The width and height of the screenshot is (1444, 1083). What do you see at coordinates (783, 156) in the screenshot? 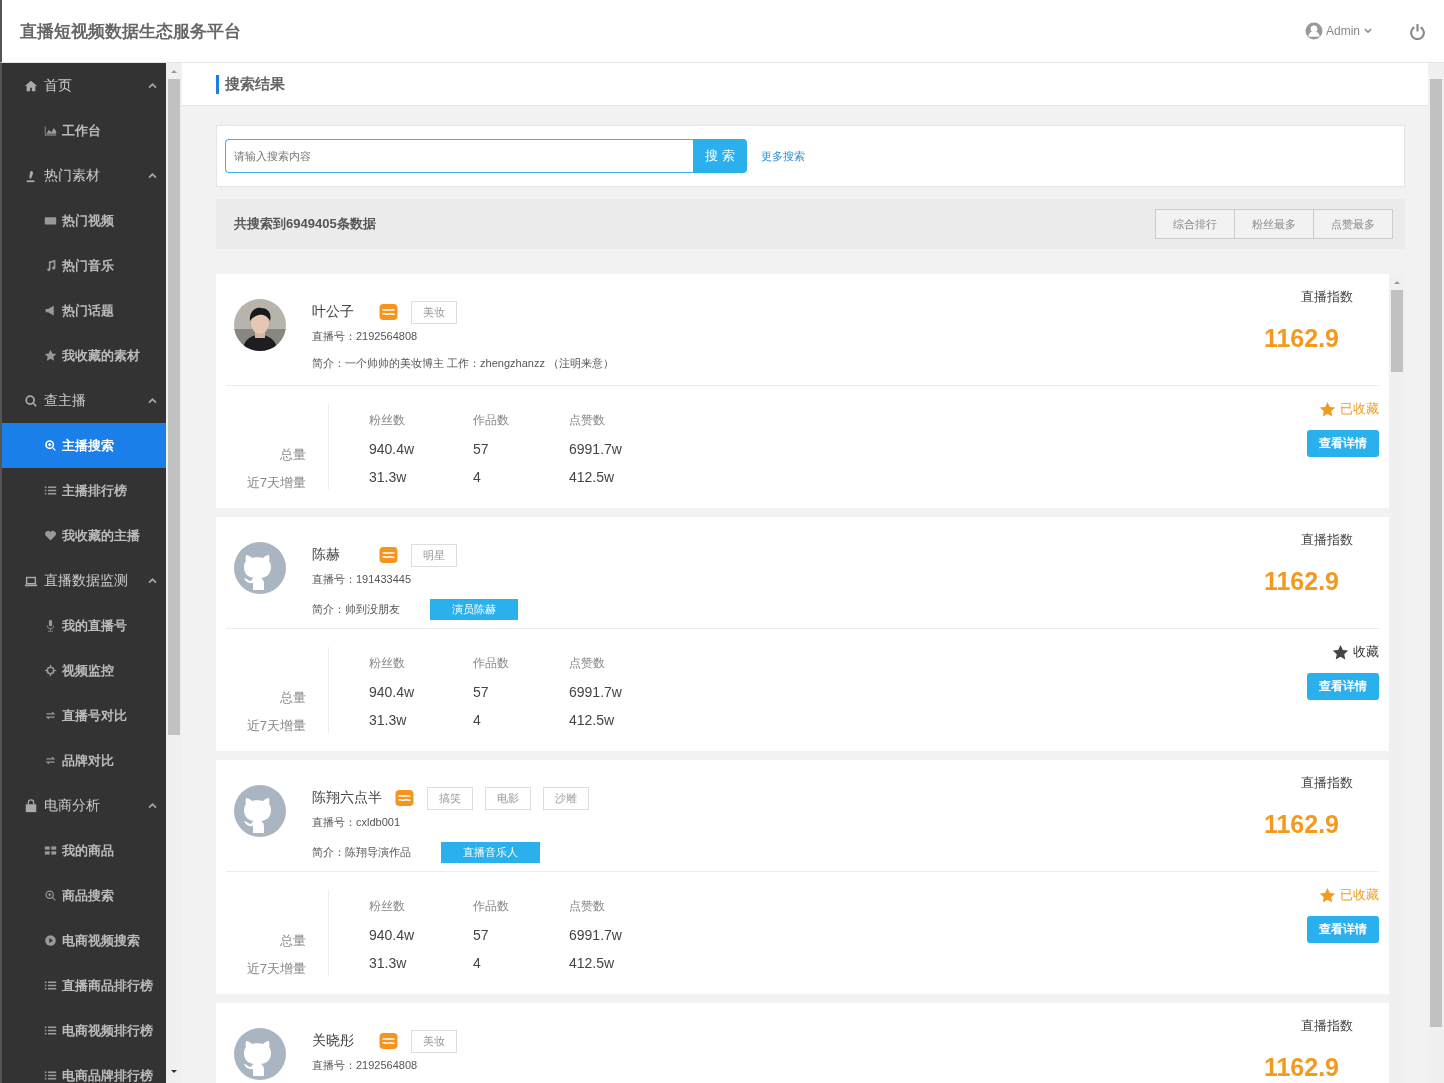
I see `more-search-link: 更多搜索` at bounding box center [783, 156].